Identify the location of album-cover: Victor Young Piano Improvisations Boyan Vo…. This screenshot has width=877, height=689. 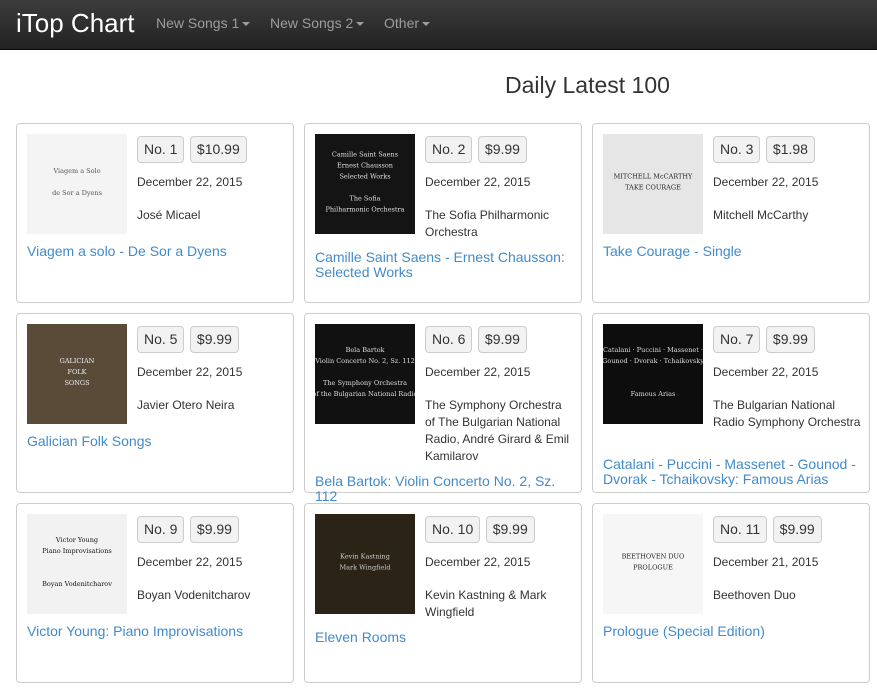
(77, 564).